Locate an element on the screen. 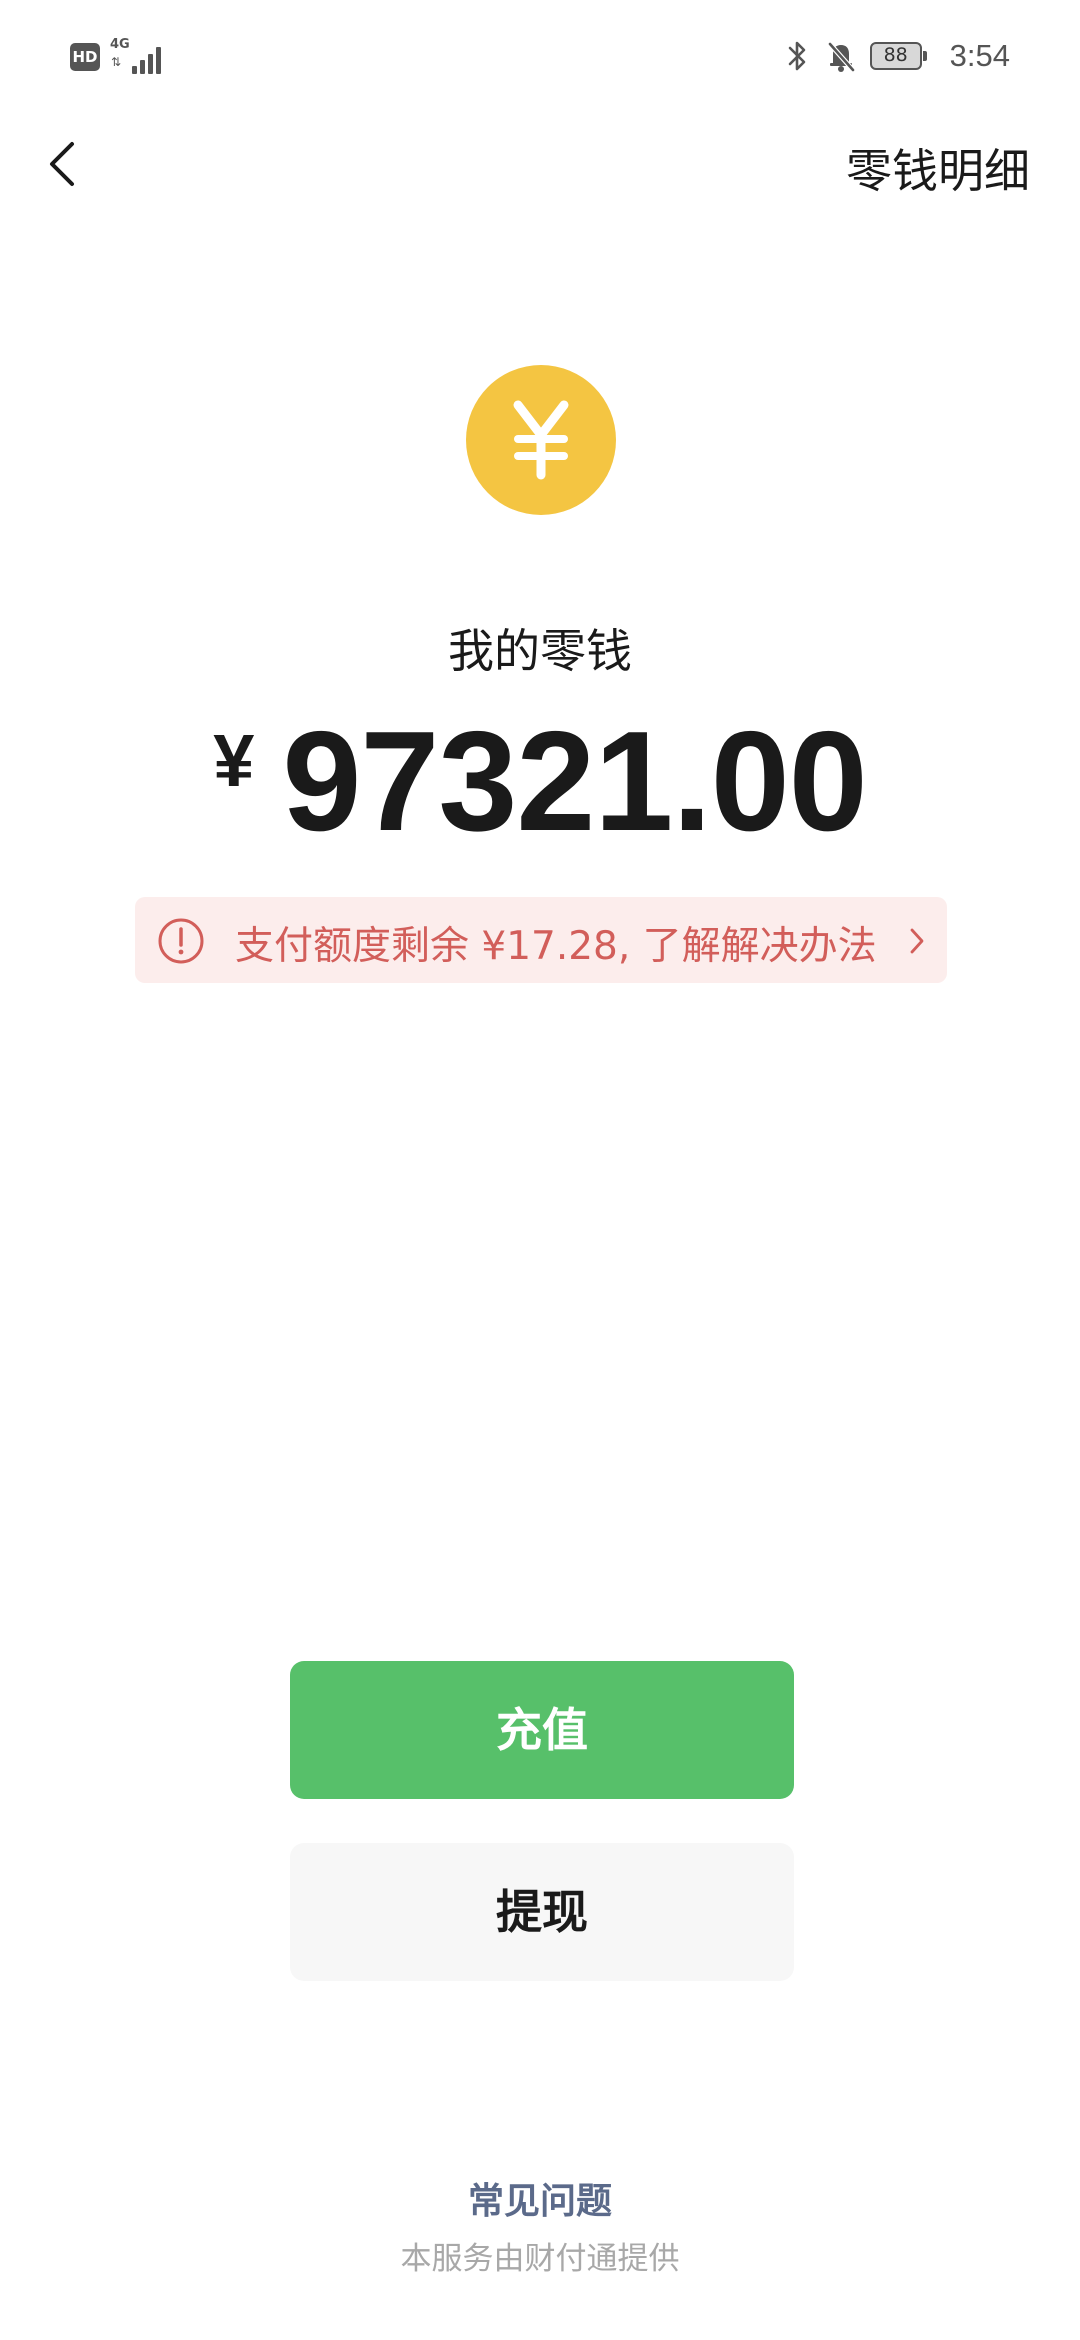 The width and height of the screenshot is (1080, 2340). battery-icon: 88 is located at coordinates (898, 56).